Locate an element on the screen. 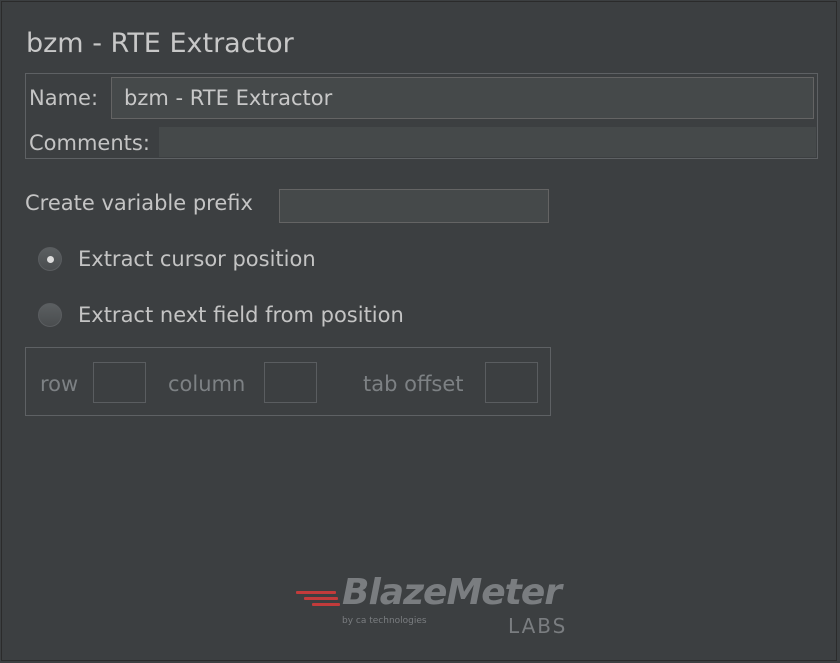  name-label: Name: is located at coordinates (64, 98).